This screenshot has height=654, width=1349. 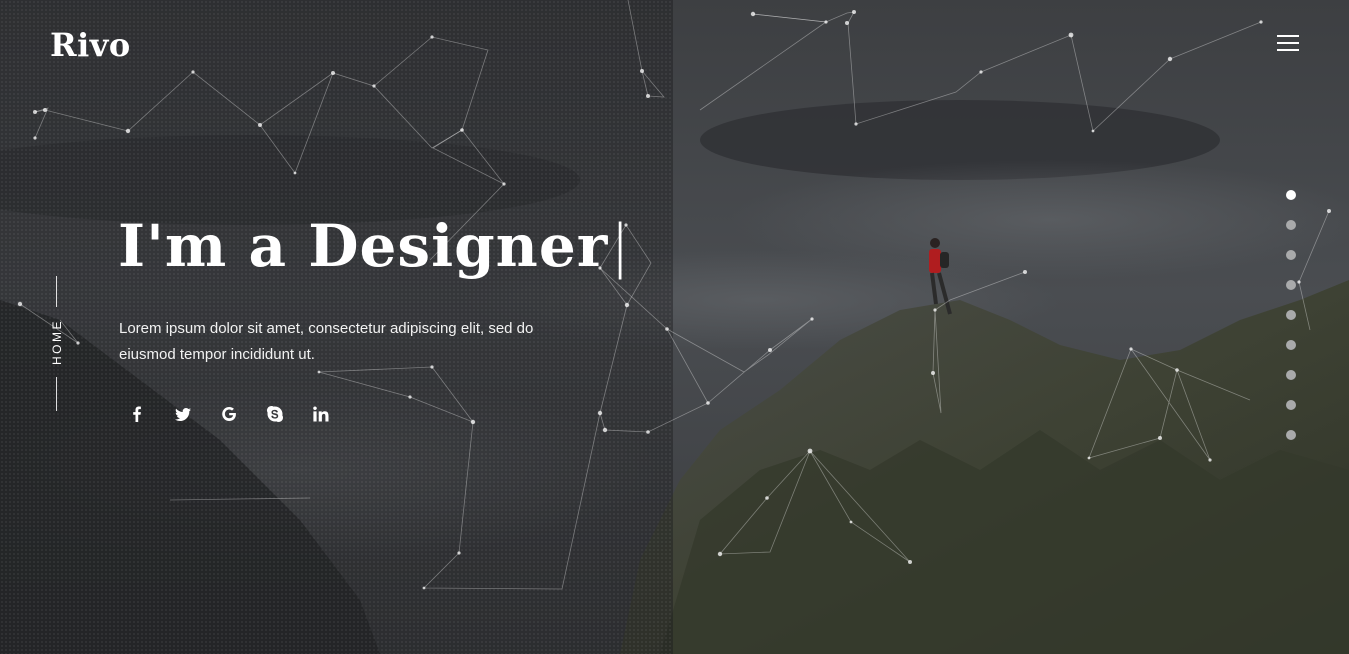 I want to click on facebook-icon, so click(x=137, y=414).